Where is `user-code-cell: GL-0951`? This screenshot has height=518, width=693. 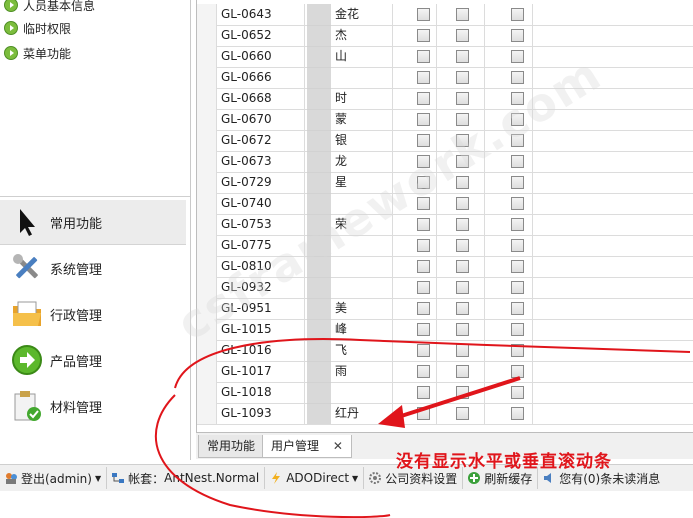 user-code-cell: GL-0951 is located at coordinates (261, 308).